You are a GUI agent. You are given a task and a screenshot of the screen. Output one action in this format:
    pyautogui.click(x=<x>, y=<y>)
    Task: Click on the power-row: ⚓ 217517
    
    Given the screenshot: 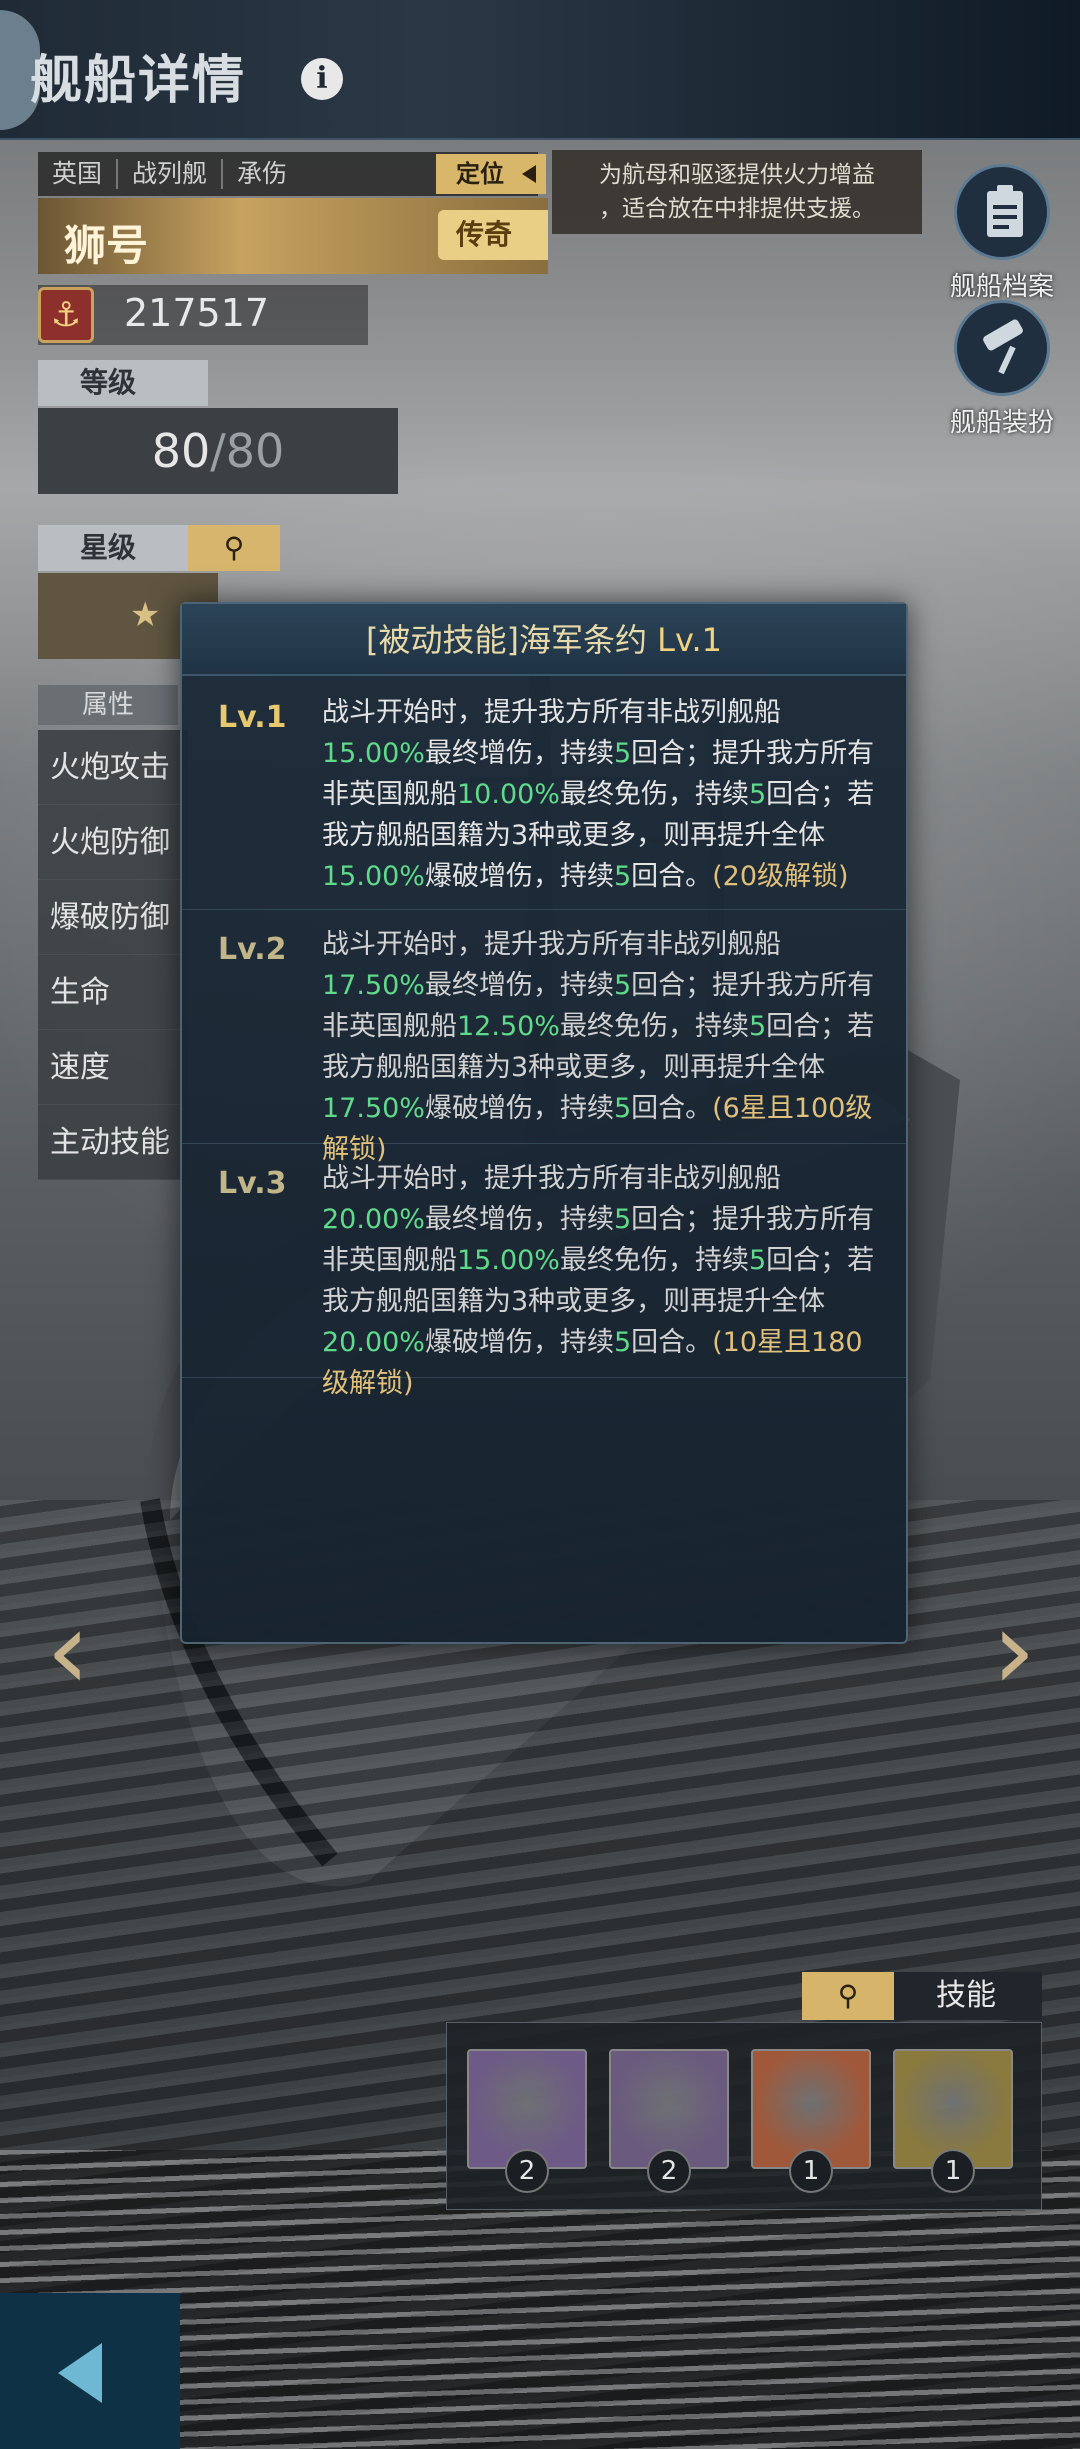 What is the action you would take?
    pyautogui.click(x=203, y=315)
    